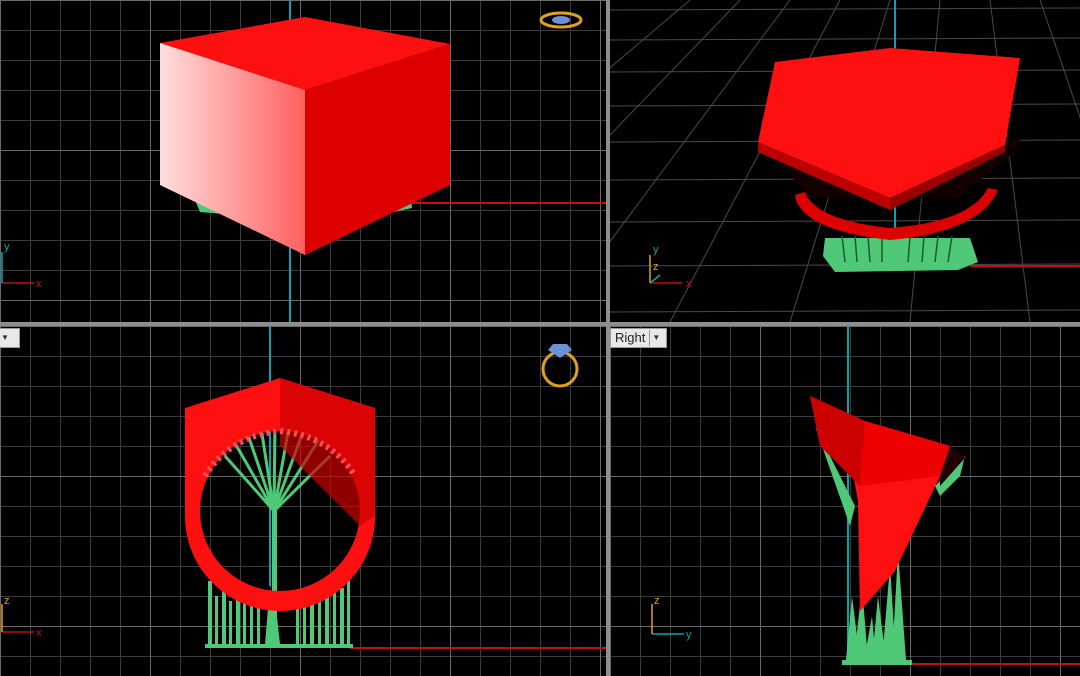 The height and width of the screenshot is (676, 1080). Describe the element at coordinates (671, 618) in the screenshot. I see `axis-gizmo: y z` at that location.